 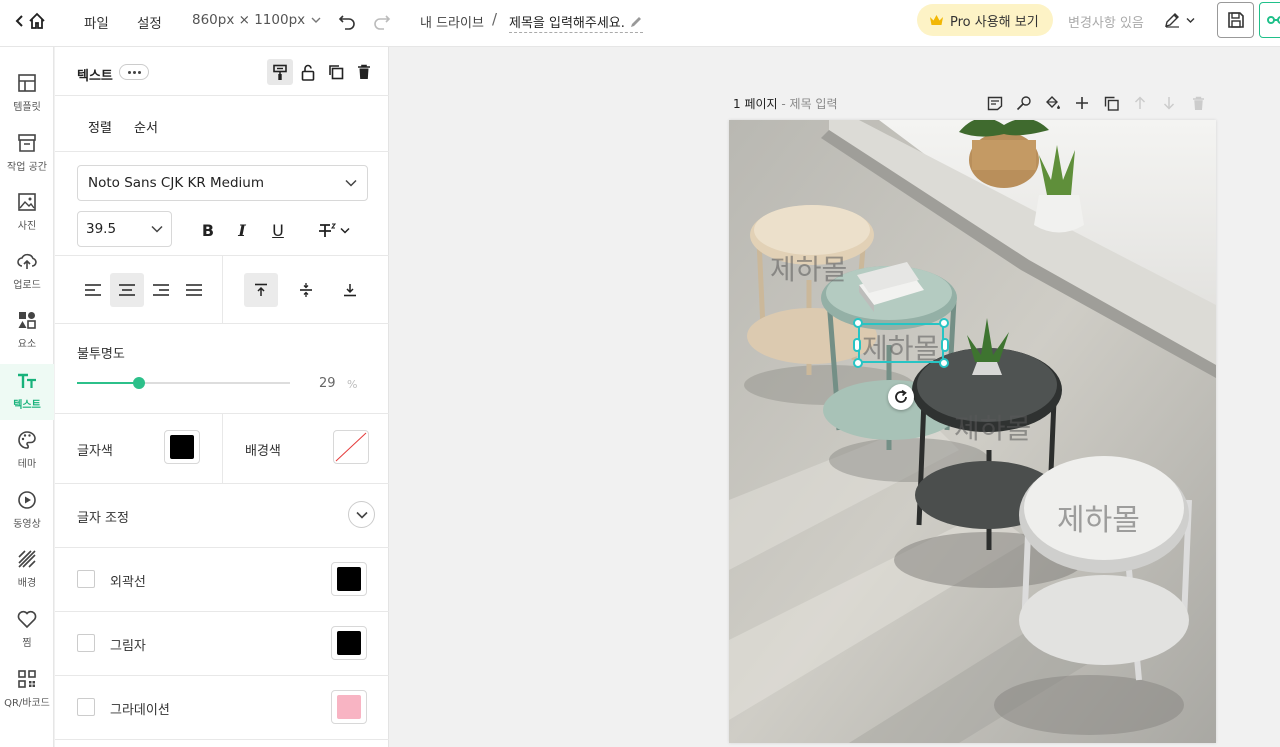 What do you see at coordinates (1235, 20) in the screenshot?
I see `save-button` at bounding box center [1235, 20].